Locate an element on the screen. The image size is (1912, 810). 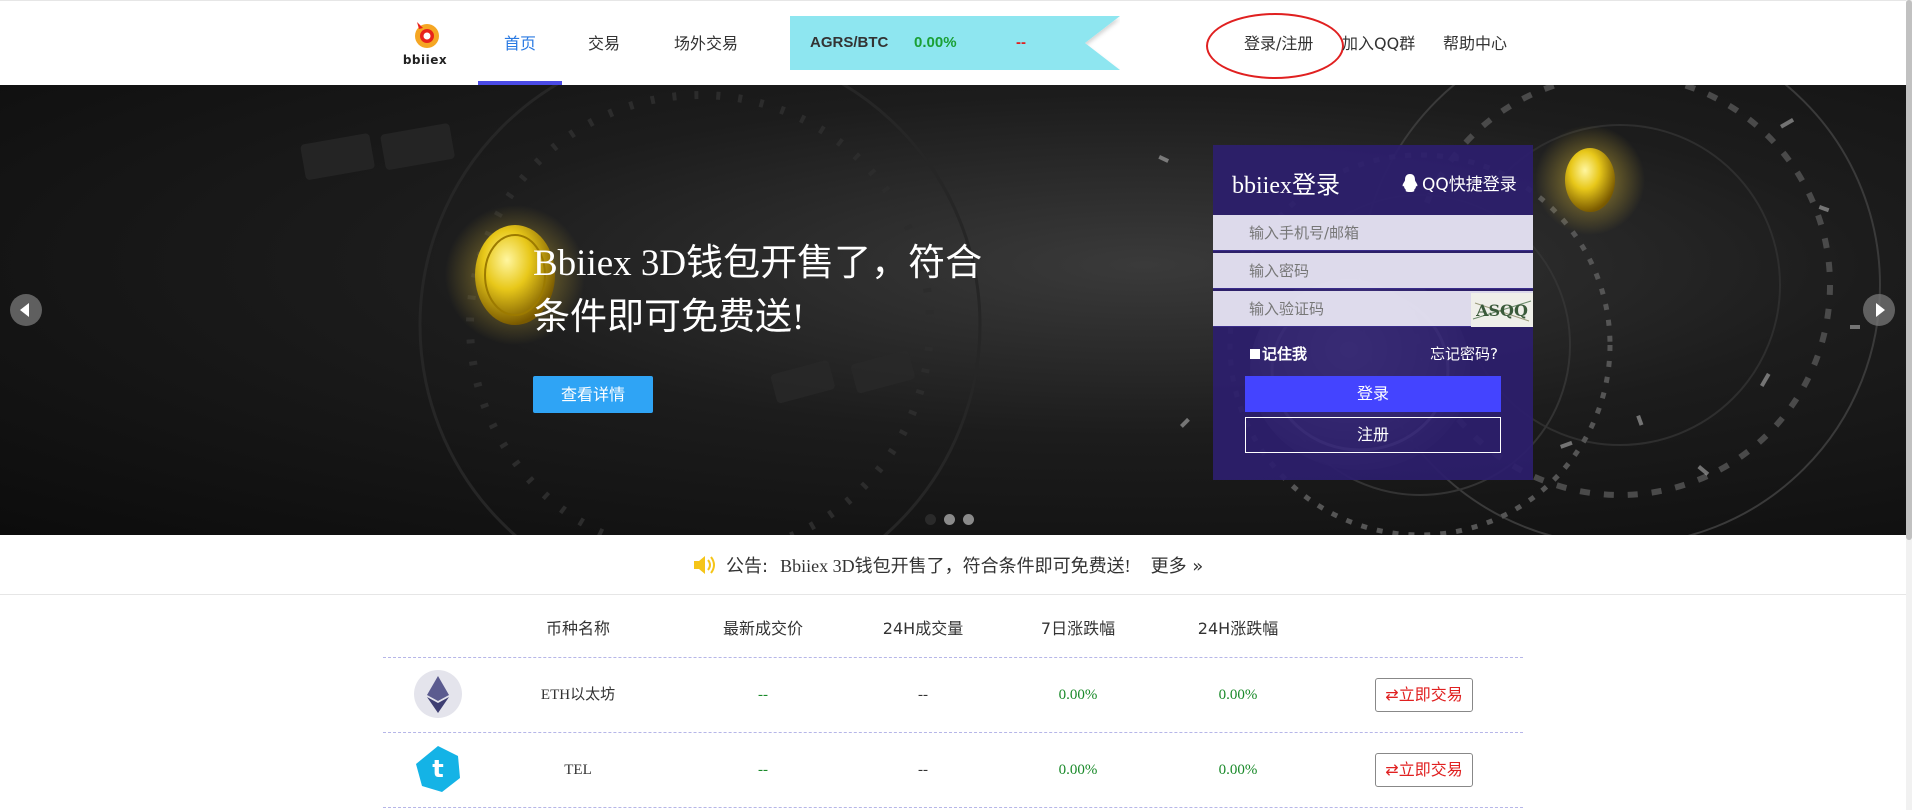
announcement-text: Bbiiex 3D钱包开售了，符合条件即可免费送! is located at coordinates (955, 565).